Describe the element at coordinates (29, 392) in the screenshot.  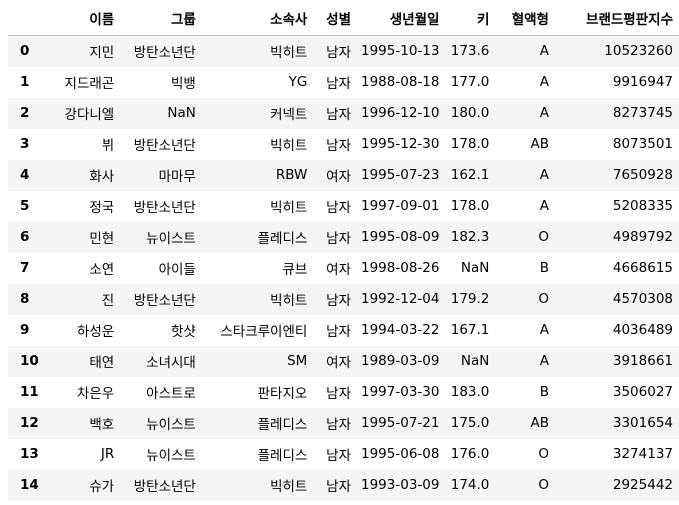
I see `row-index: 11` at that location.